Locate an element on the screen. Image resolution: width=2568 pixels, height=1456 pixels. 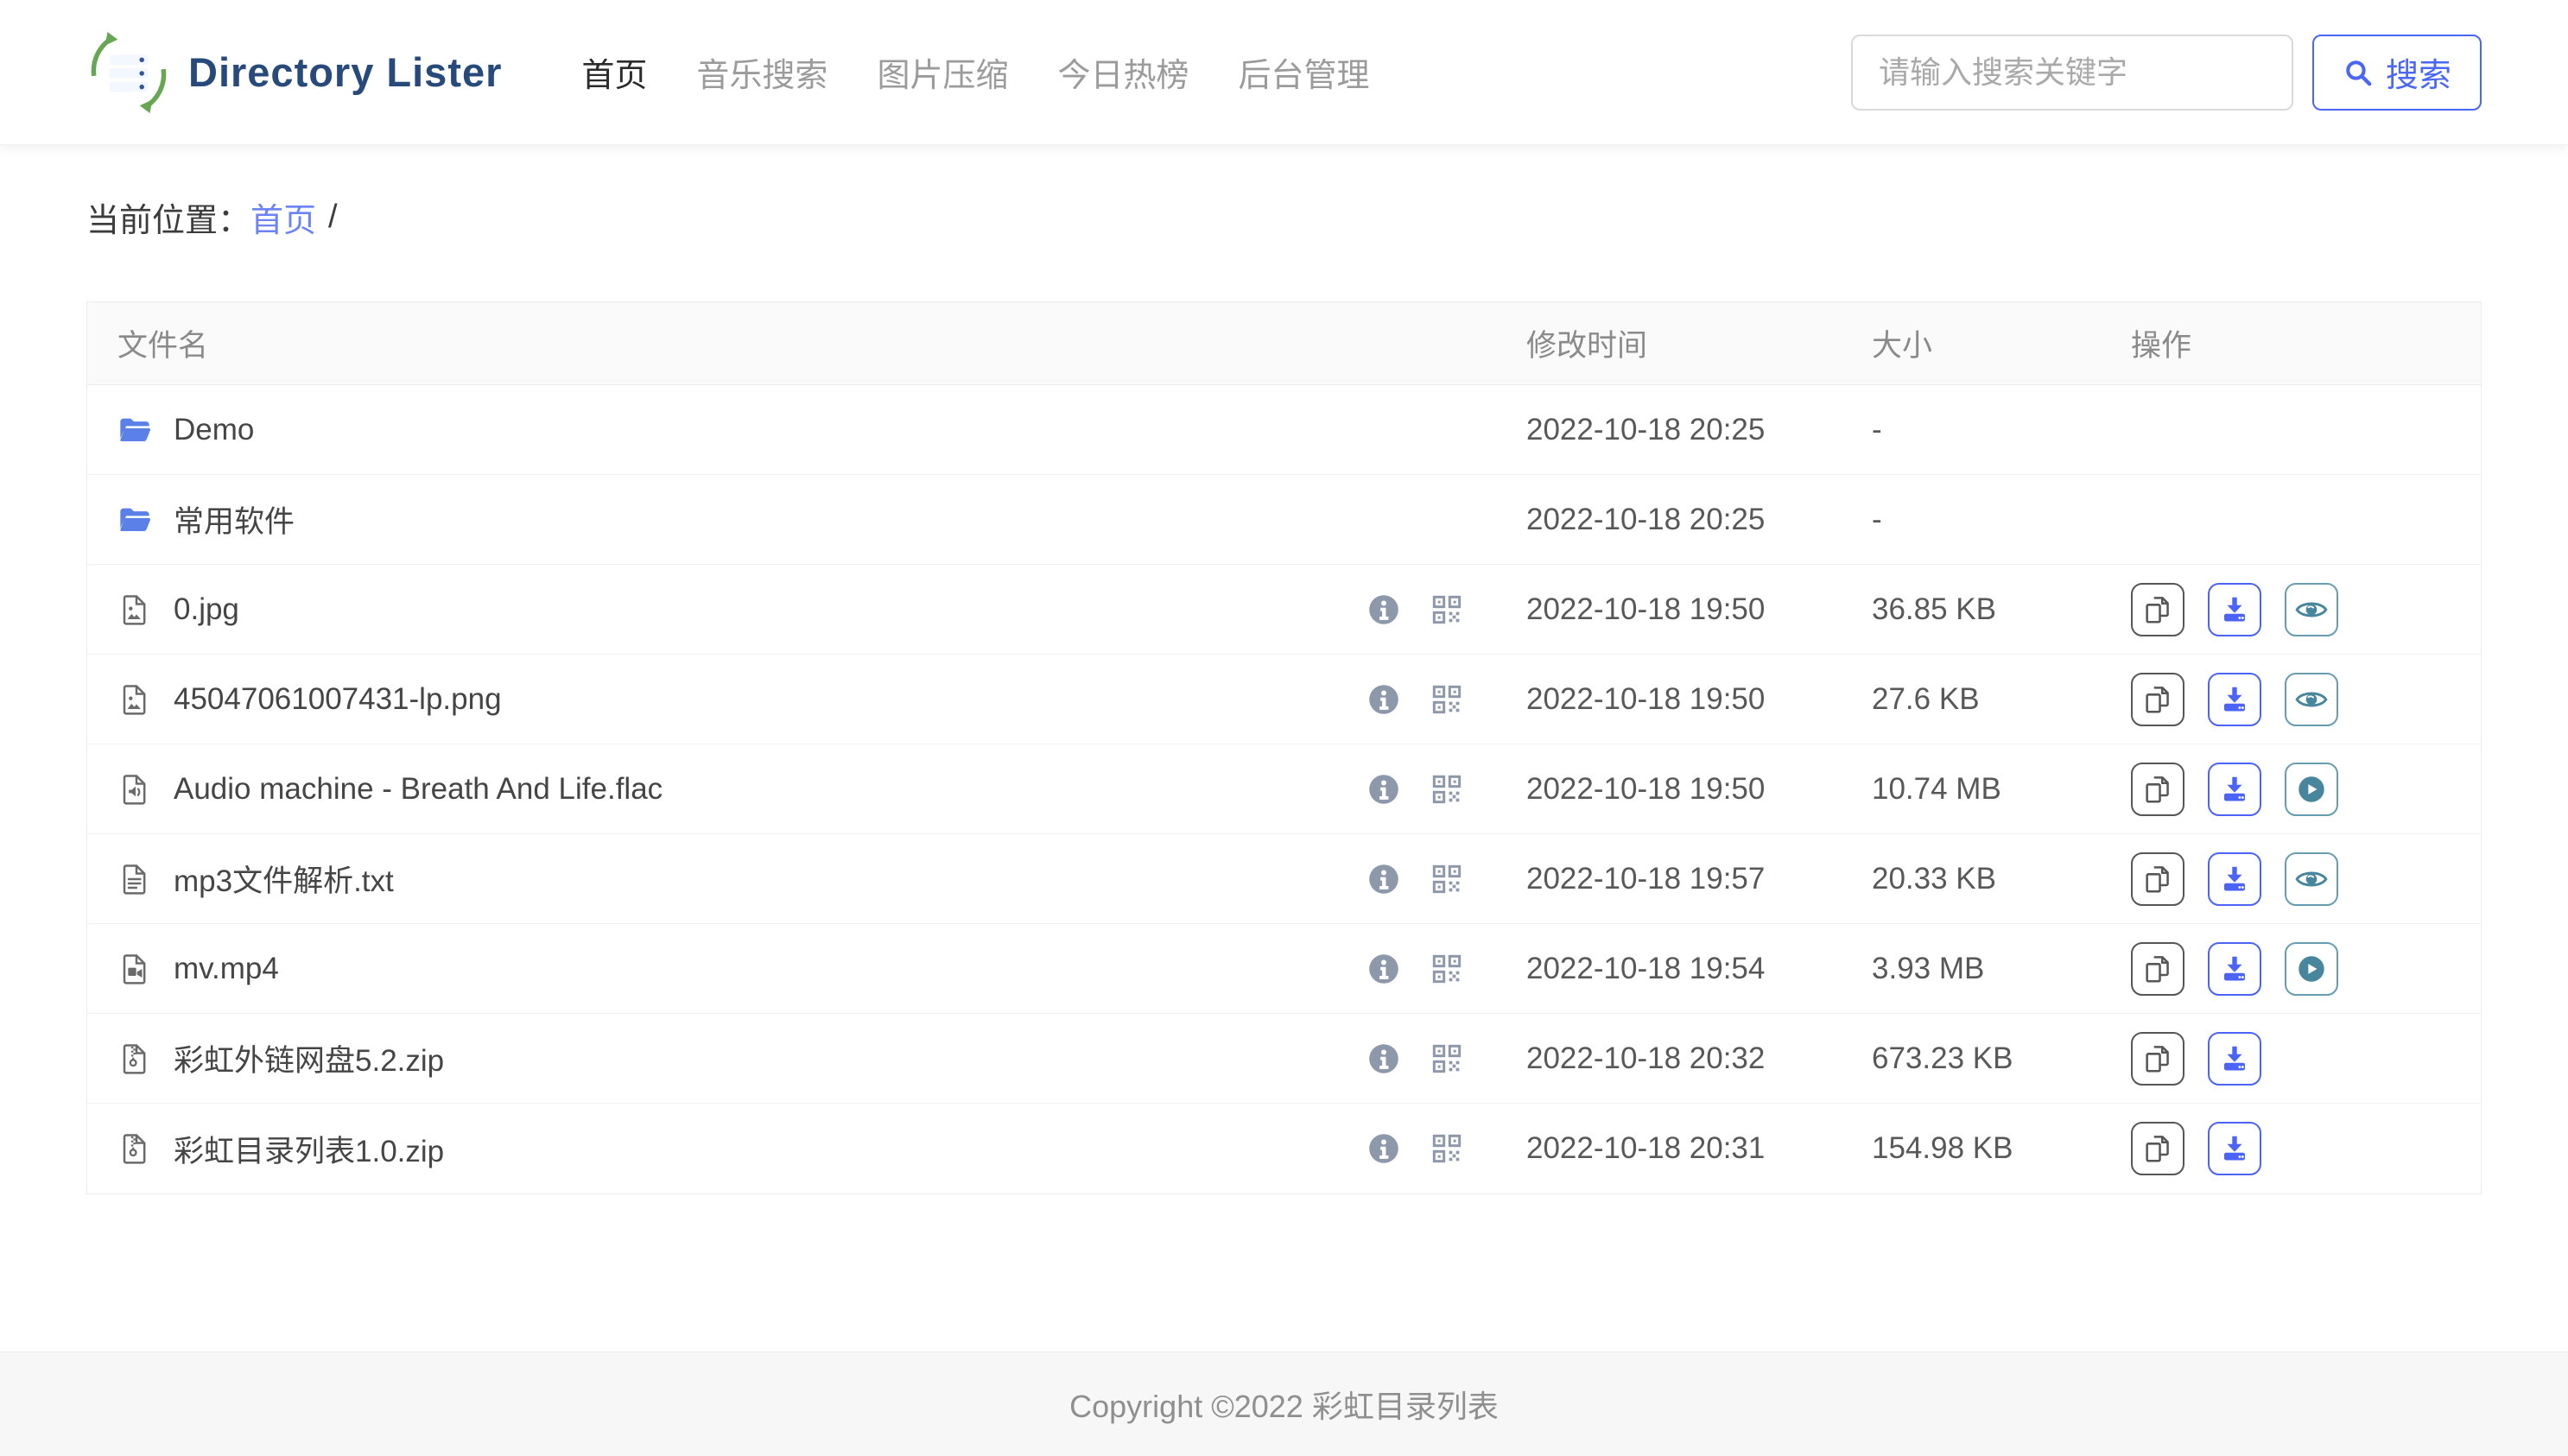
table-row: mv.mp4 2022-10-18 19:54 3.93 MB is located at coordinates (1284, 969).